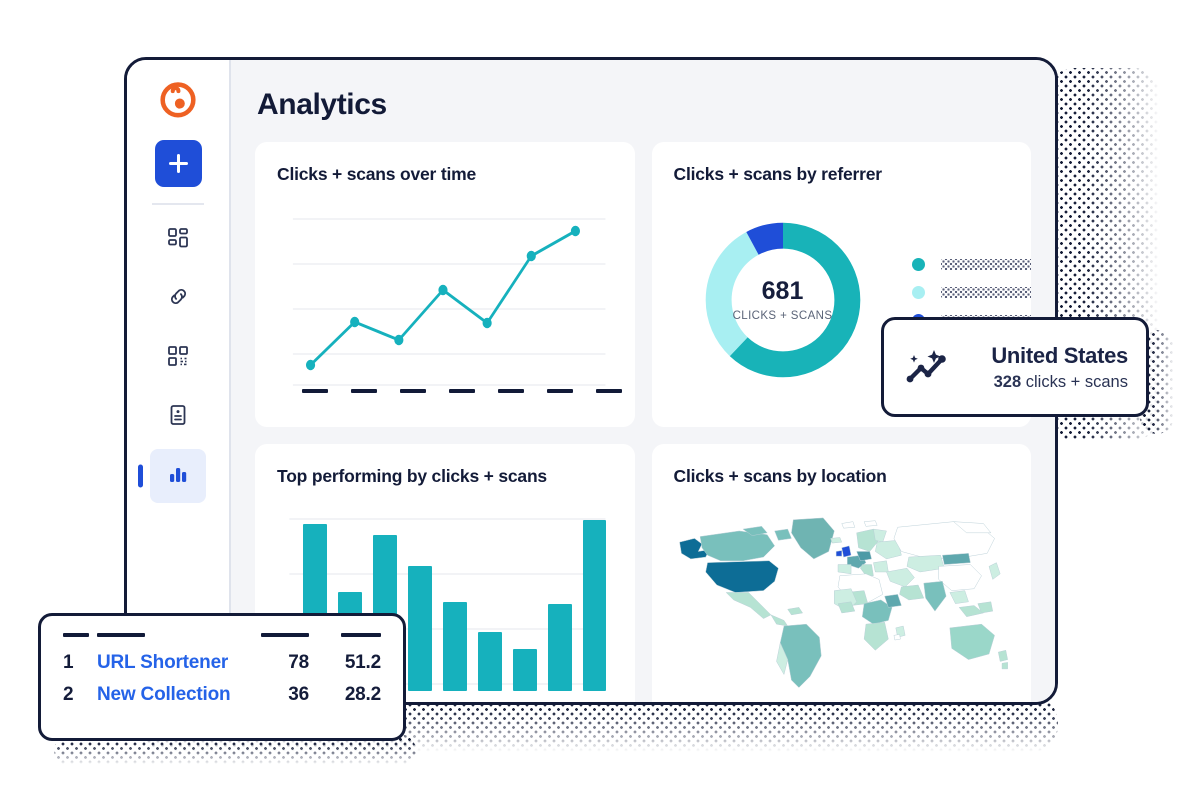 This screenshot has height=800, width=1200. I want to click on clicks-by-location-card: Clicks + scans by location, so click(841, 573).